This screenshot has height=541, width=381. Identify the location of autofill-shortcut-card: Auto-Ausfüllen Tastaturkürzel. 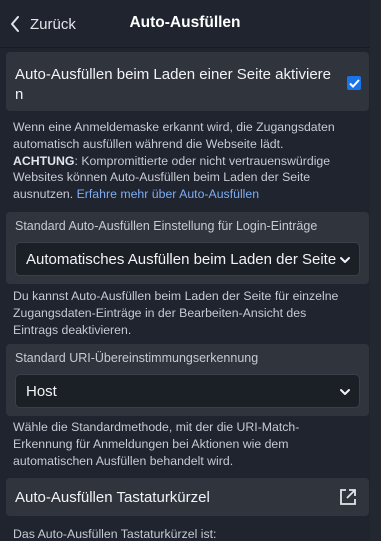
(187, 497).